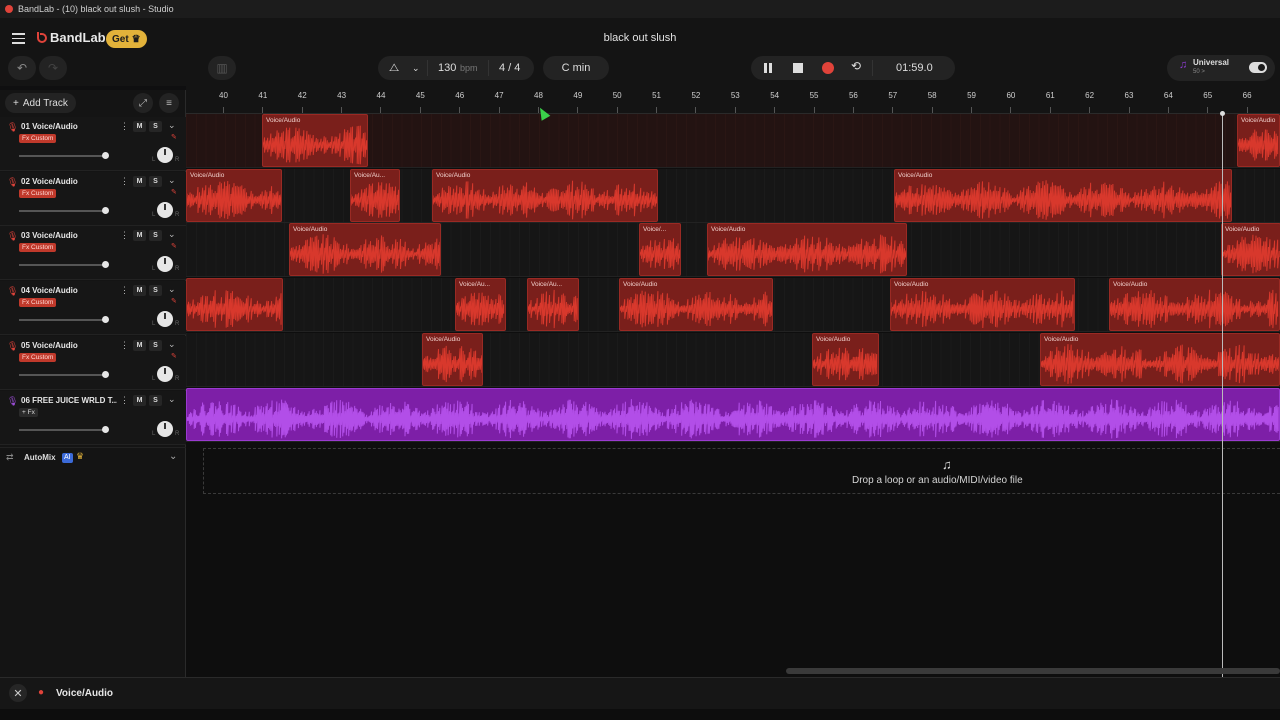 Image resolution: width=1280 pixels, height=720 pixels. I want to click on track-name: 04 Voice/Audio, so click(69, 290).